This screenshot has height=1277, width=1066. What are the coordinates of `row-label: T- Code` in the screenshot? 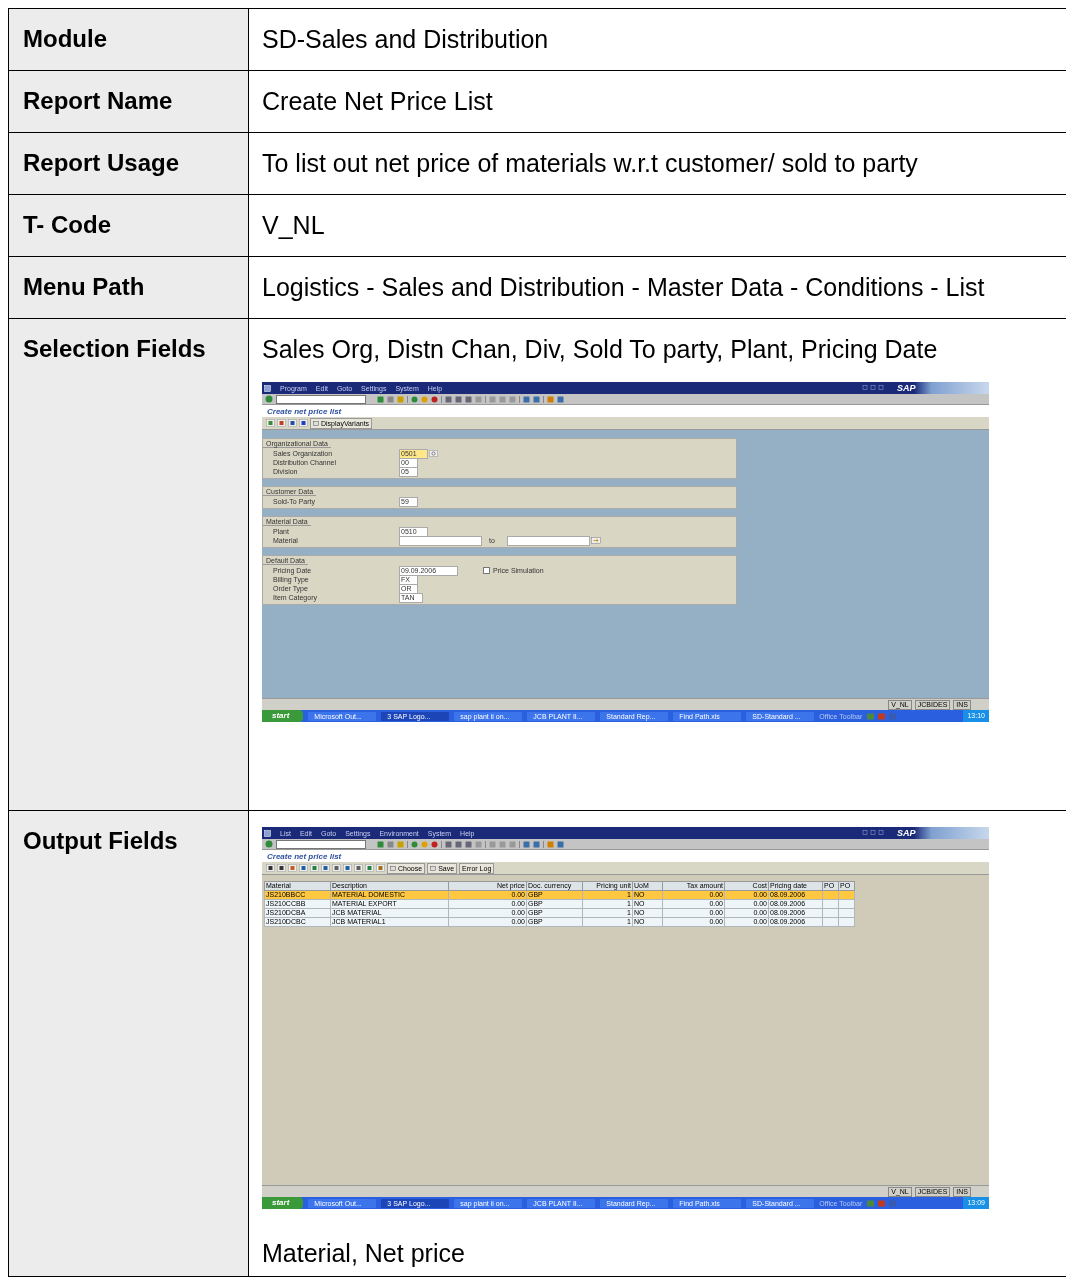 It's located at (67, 224).